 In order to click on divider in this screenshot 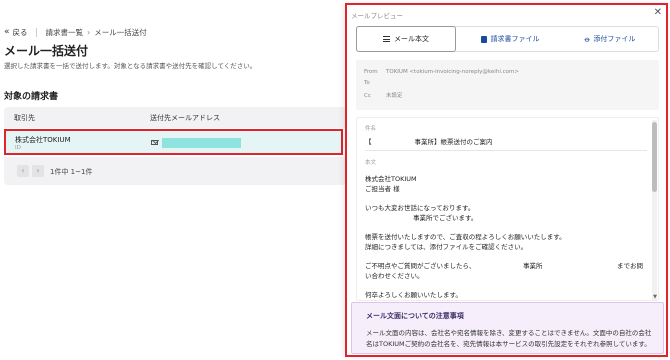, I will do `click(506, 150)`.